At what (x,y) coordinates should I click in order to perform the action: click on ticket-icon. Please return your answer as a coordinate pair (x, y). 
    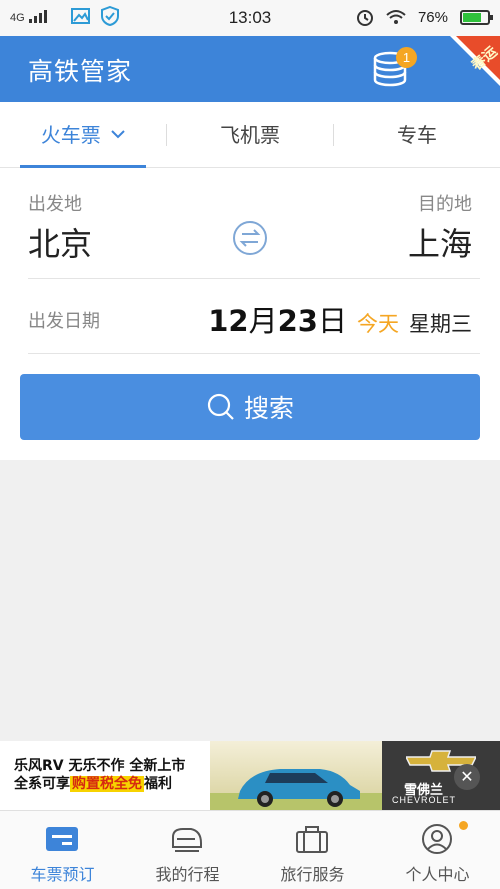
    Looking at the image, I should click on (62, 839).